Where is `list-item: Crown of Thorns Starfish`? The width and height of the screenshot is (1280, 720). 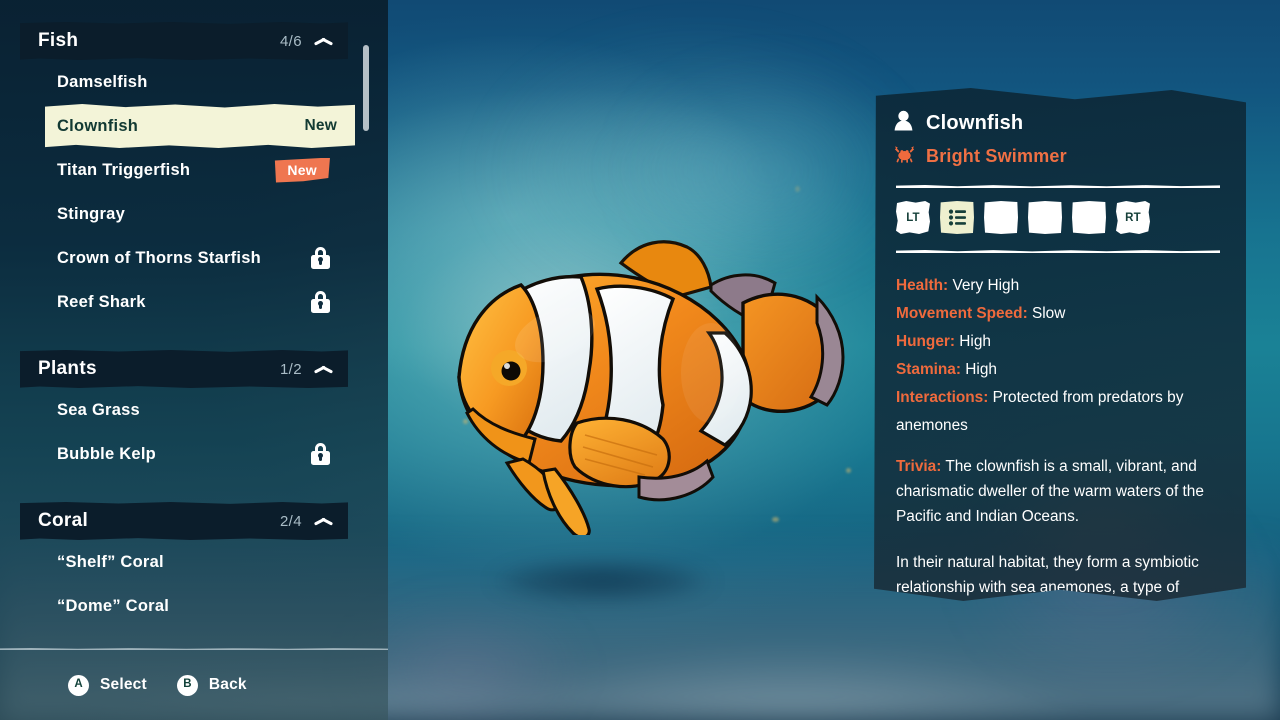
list-item: Crown of Thorns Starfish is located at coordinates (184, 258).